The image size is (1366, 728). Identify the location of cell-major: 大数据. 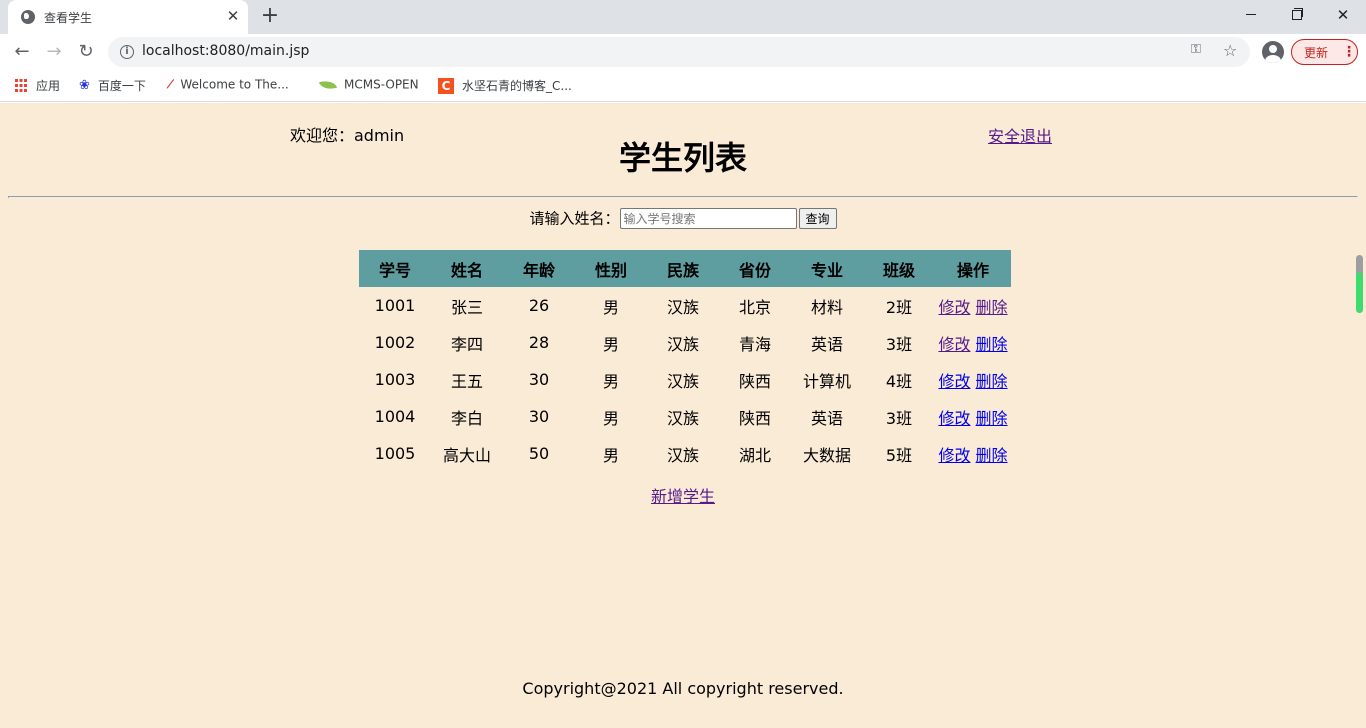
(826, 455).